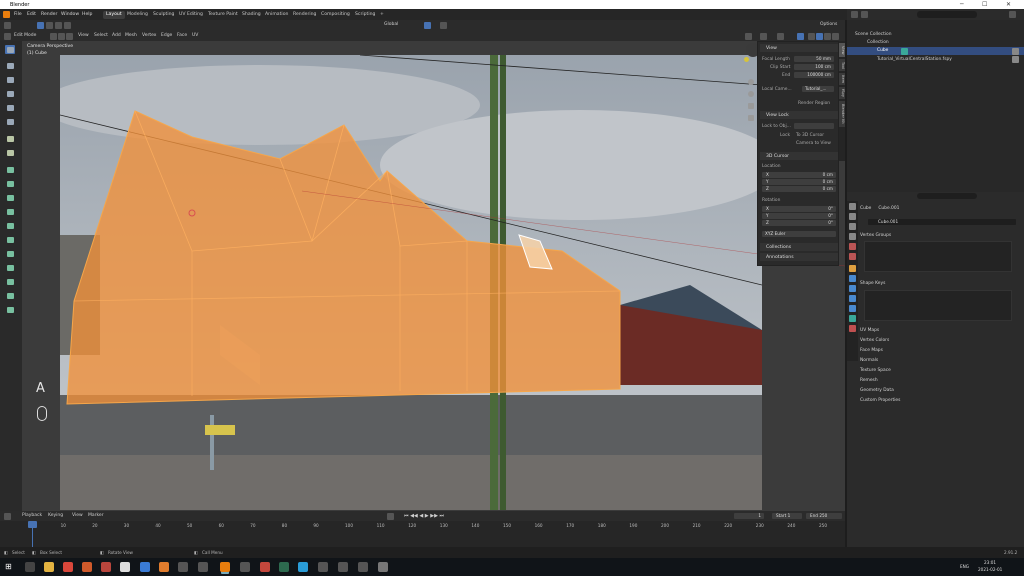 This screenshot has height=576, width=1024. Describe the element at coordinates (873, 34) in the screenshot. I see `scene-collection-item: Scene Collection` at that location.